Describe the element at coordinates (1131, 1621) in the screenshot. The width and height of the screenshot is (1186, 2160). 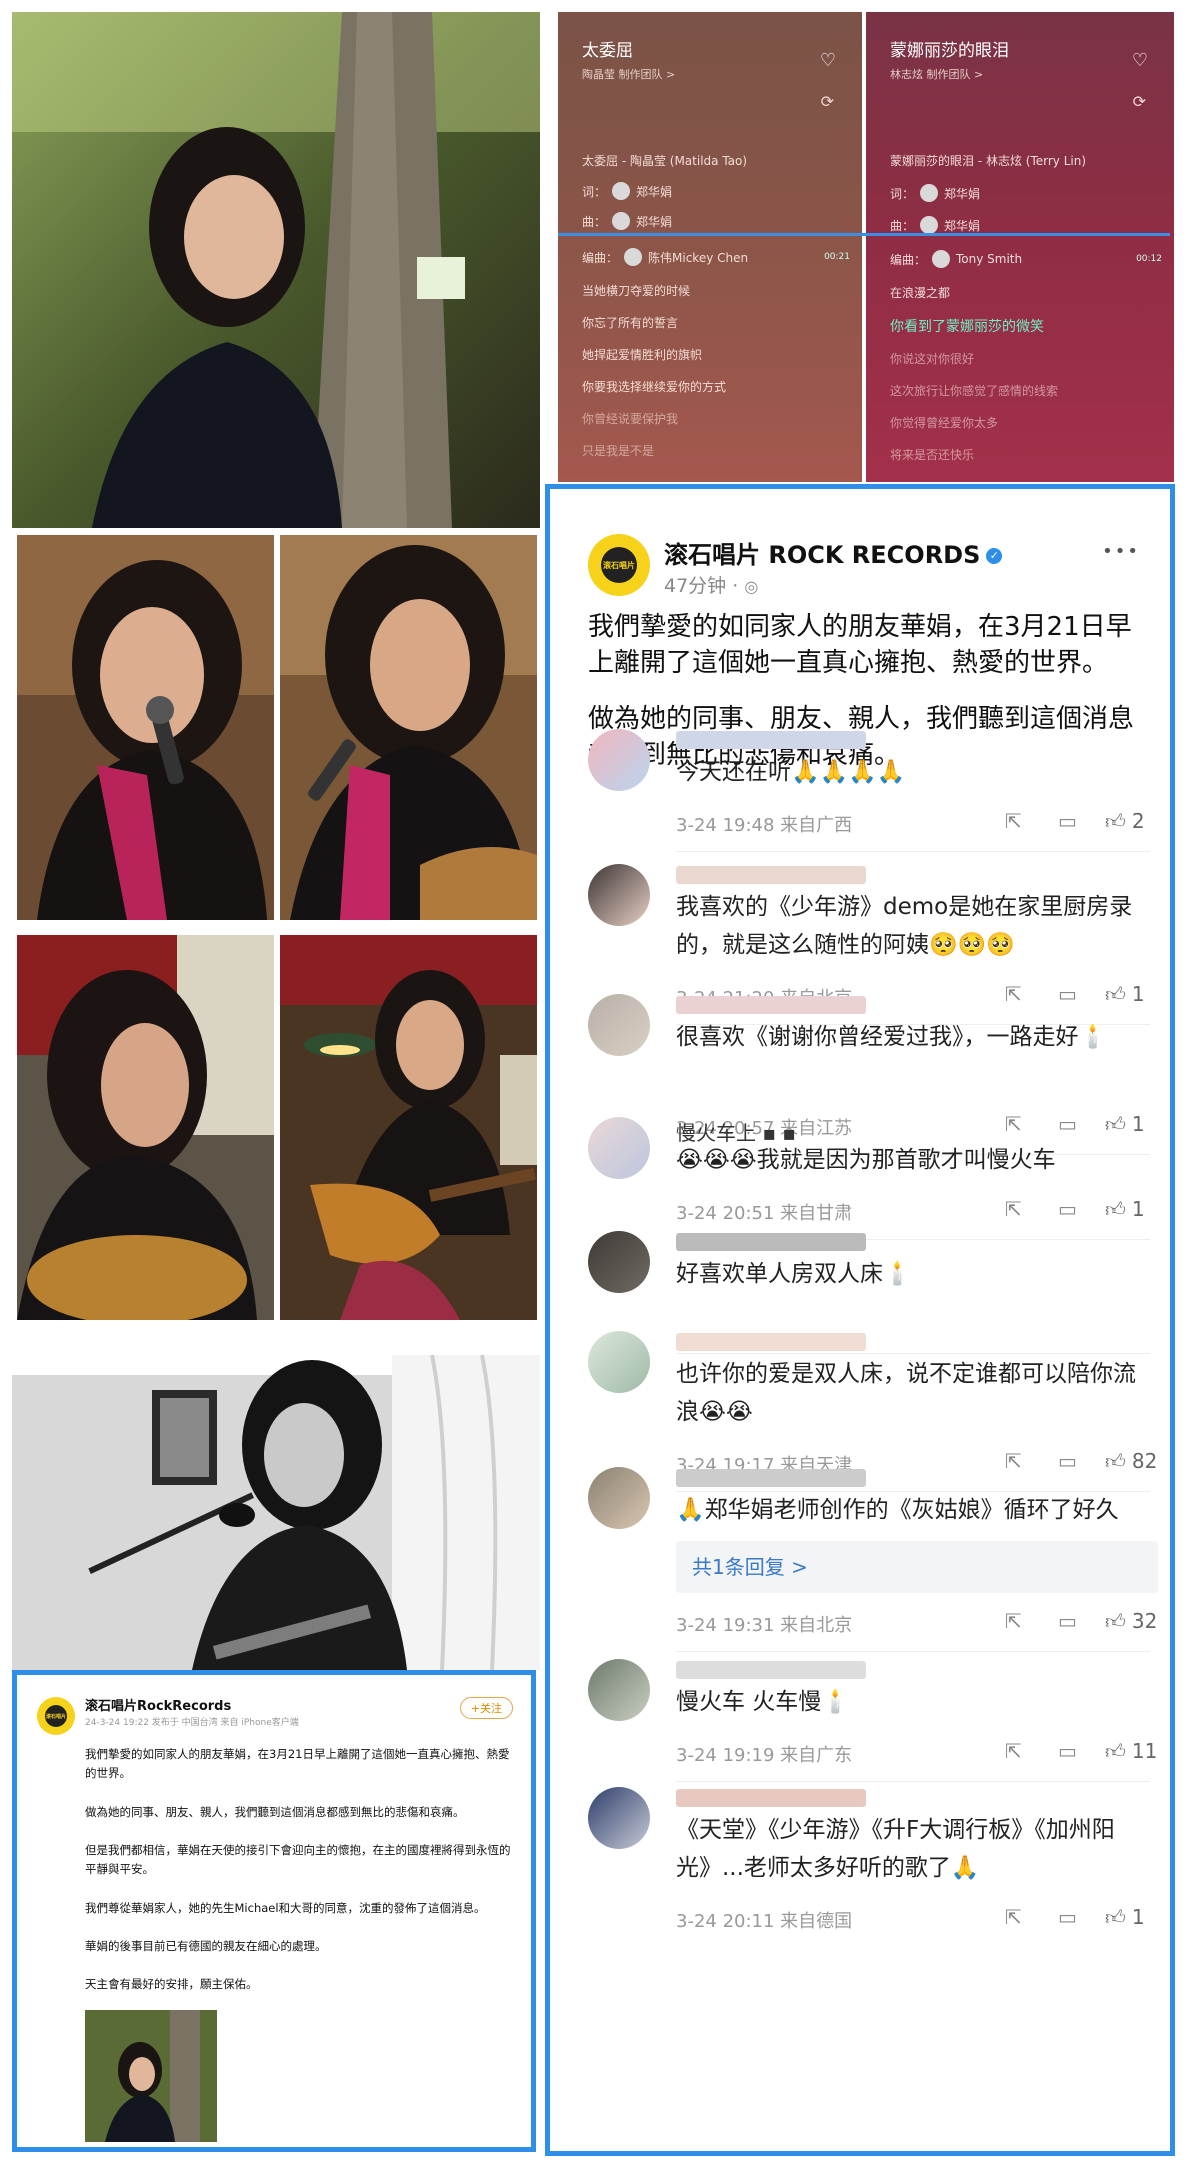
I see `like-button: 👍︎ 32` at that location.